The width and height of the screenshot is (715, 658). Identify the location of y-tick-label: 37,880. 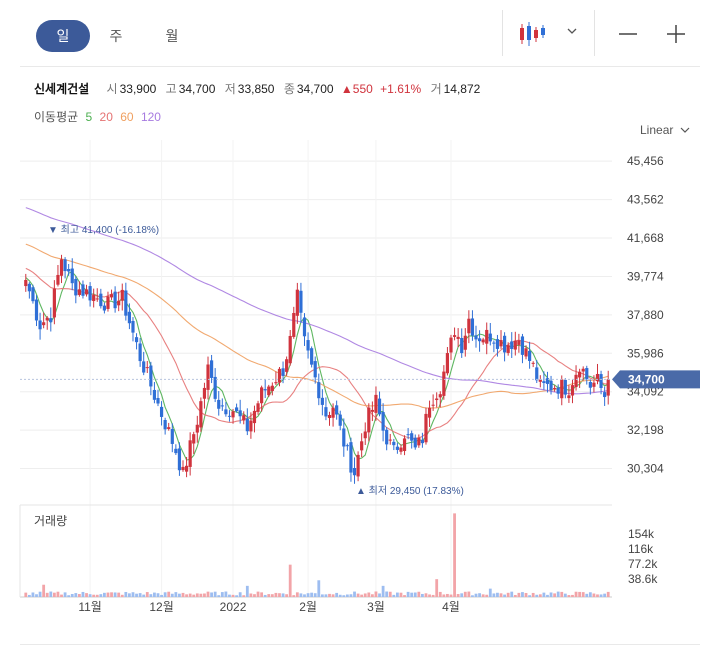
(645, 315).